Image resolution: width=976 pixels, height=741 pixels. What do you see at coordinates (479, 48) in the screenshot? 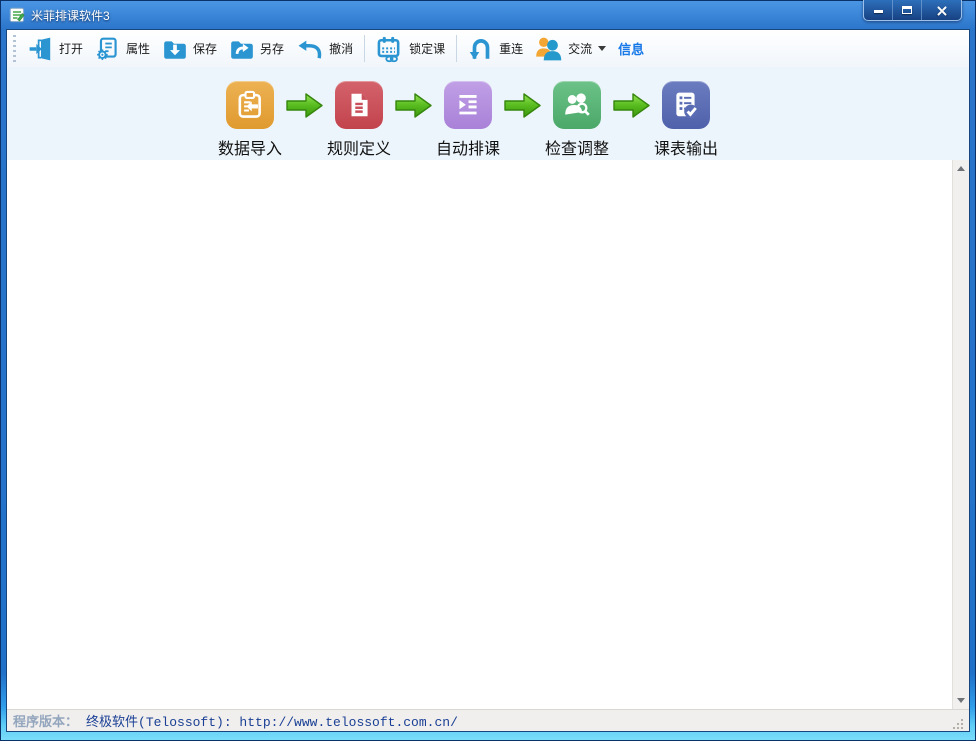
I see `reconnect-arrow-icon` at bounding box center [479, 48].